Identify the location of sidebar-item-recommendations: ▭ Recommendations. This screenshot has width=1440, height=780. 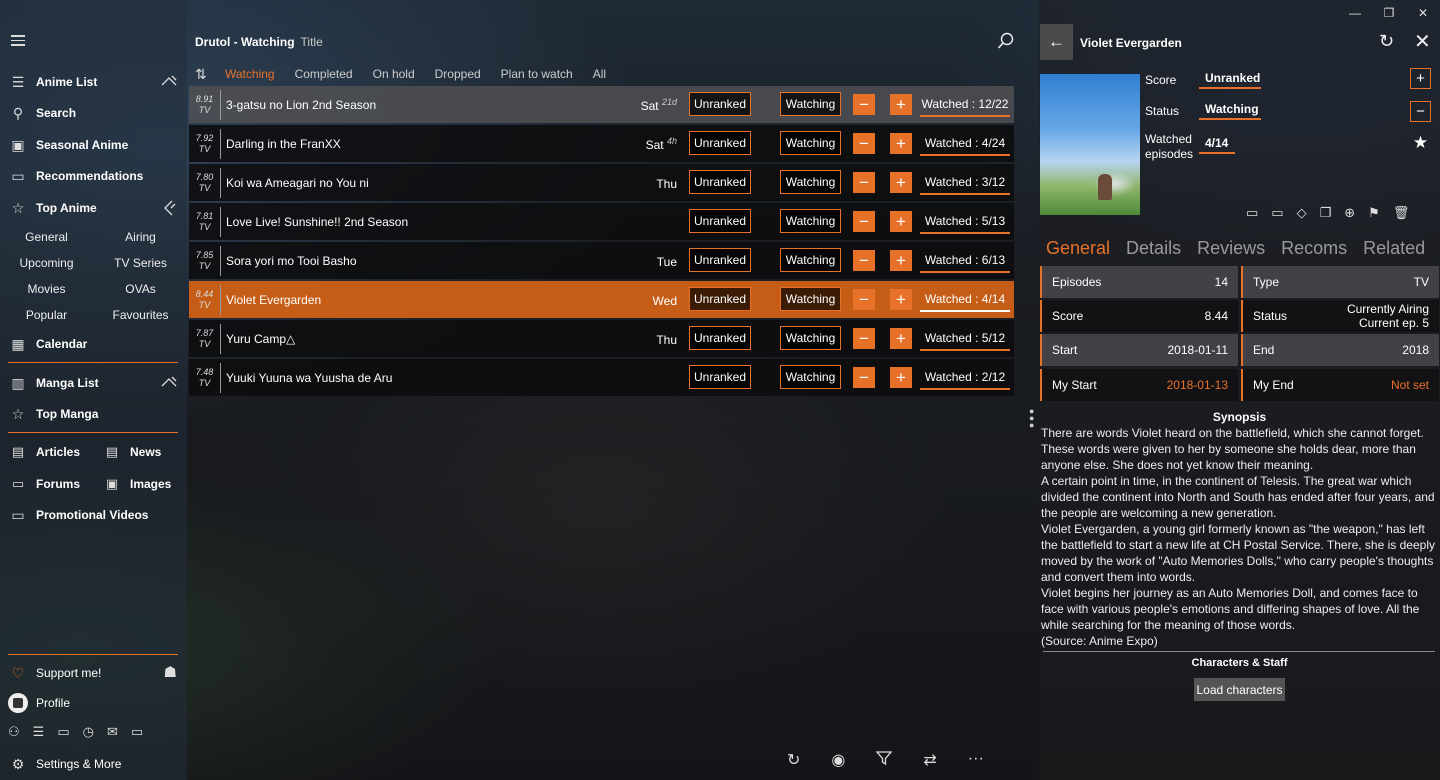
(93, 176).